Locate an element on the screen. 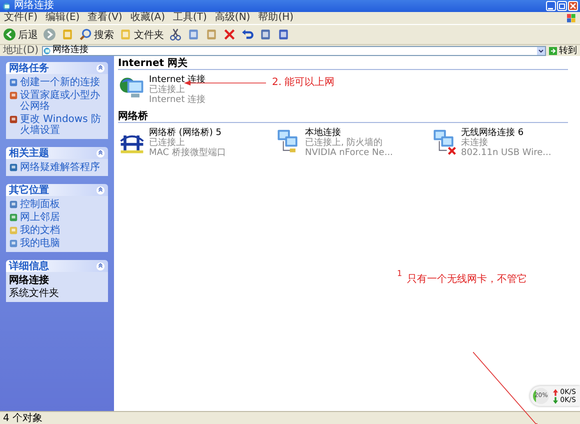 The width and height of the screenshot is (580, 424). detail-text: 系统文件夹 is located at coordinates (34, 293).